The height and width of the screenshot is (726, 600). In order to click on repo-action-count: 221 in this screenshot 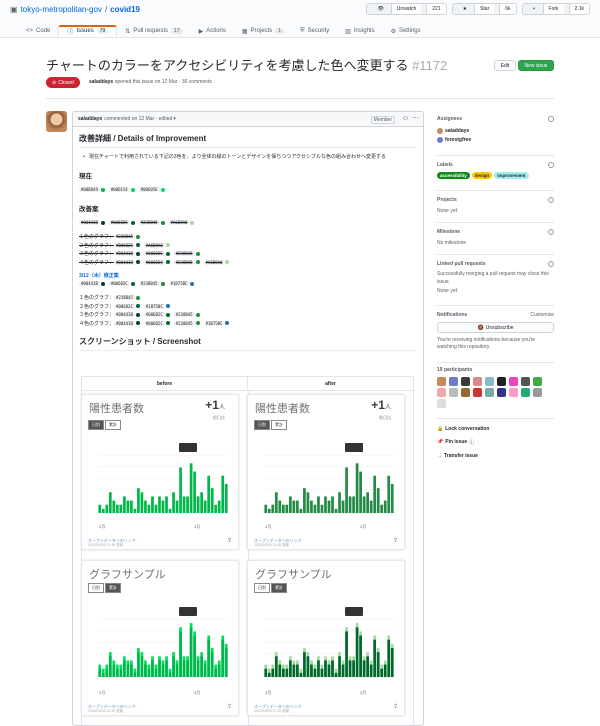, I will do `click(436, 9)`.